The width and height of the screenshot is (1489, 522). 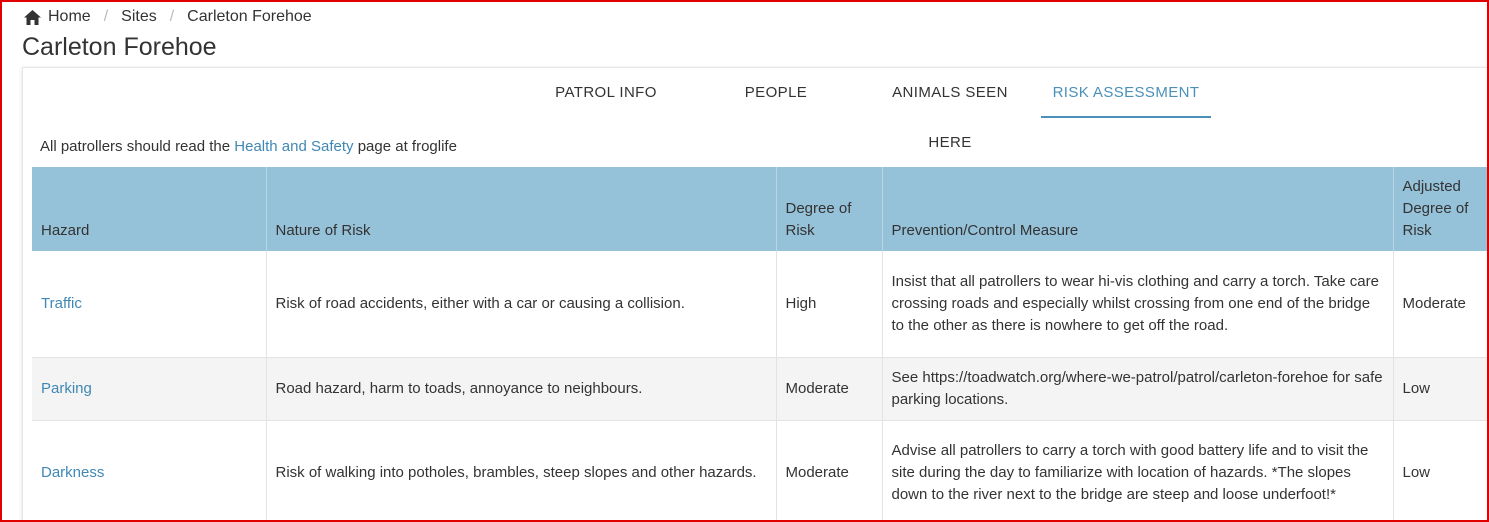 What do you see at coordinates (1441, 209) in the screenshot?
I see `column-header-adjusted-degree-of-risk: Adjusted Degree of Risk` at bounding box center [1441, 209].